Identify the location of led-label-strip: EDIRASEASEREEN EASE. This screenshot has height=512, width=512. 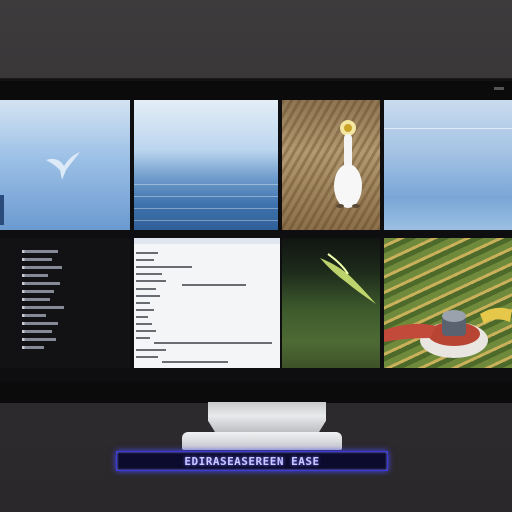
(252, 461).